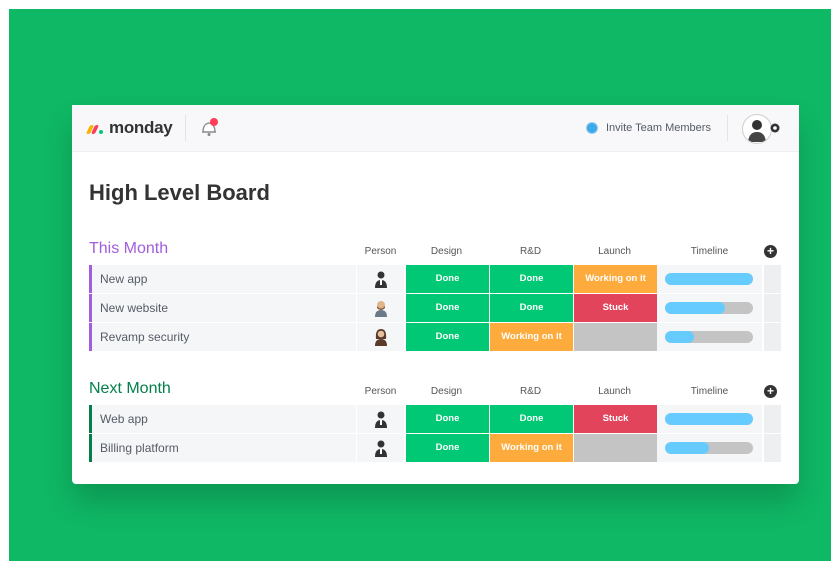  I want to click on invite-team-members-button: Invite Team Members, so click(648, 128).